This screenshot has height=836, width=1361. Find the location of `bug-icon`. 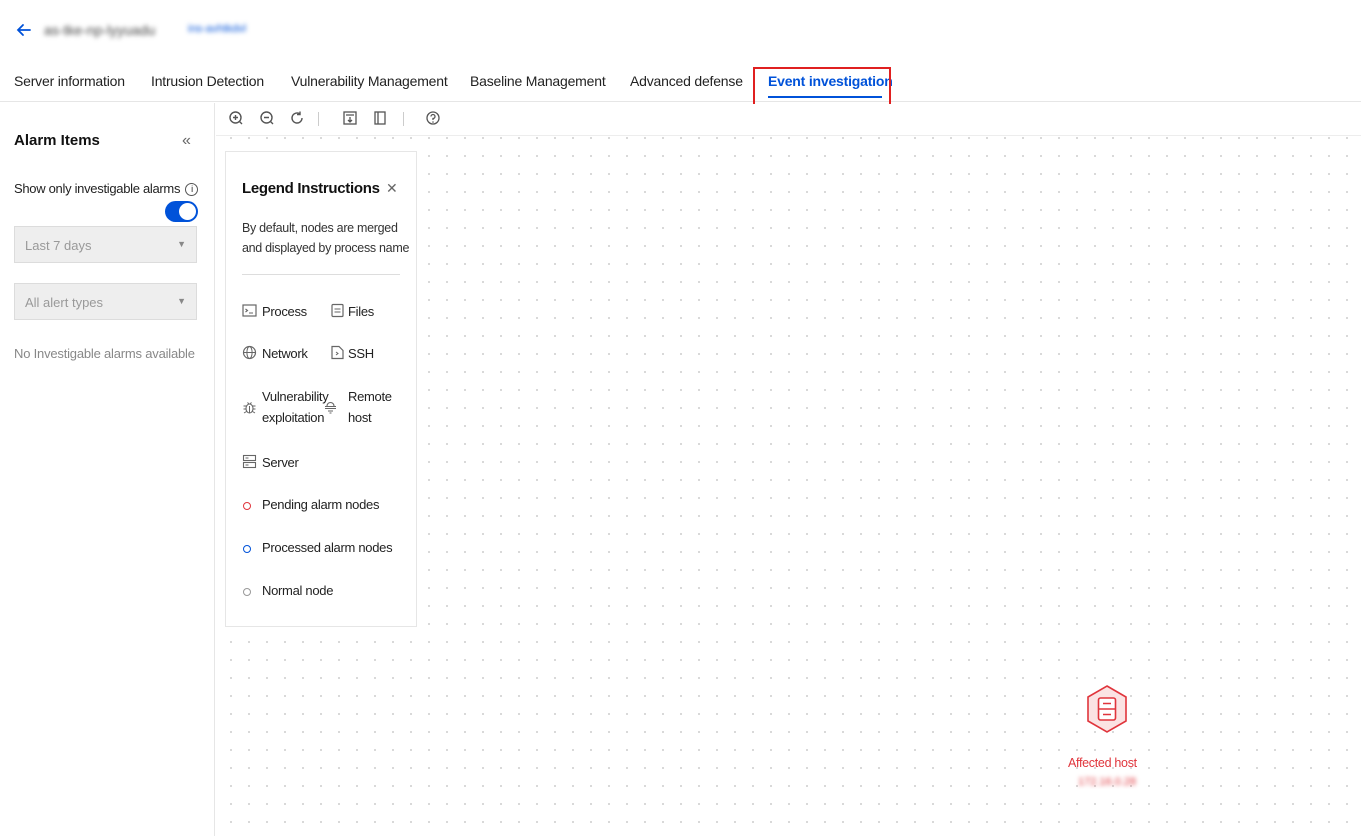

bug-icon is located at coordinates (249, 408).